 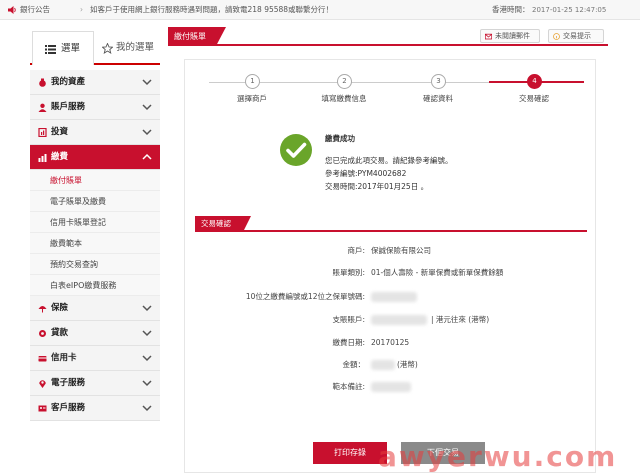 What do you see at coordinates (95, 180) in the screenshot?
I see `sidebar-subitem-pay-bills: 繳付賬單` at bounding box center [95, 180].